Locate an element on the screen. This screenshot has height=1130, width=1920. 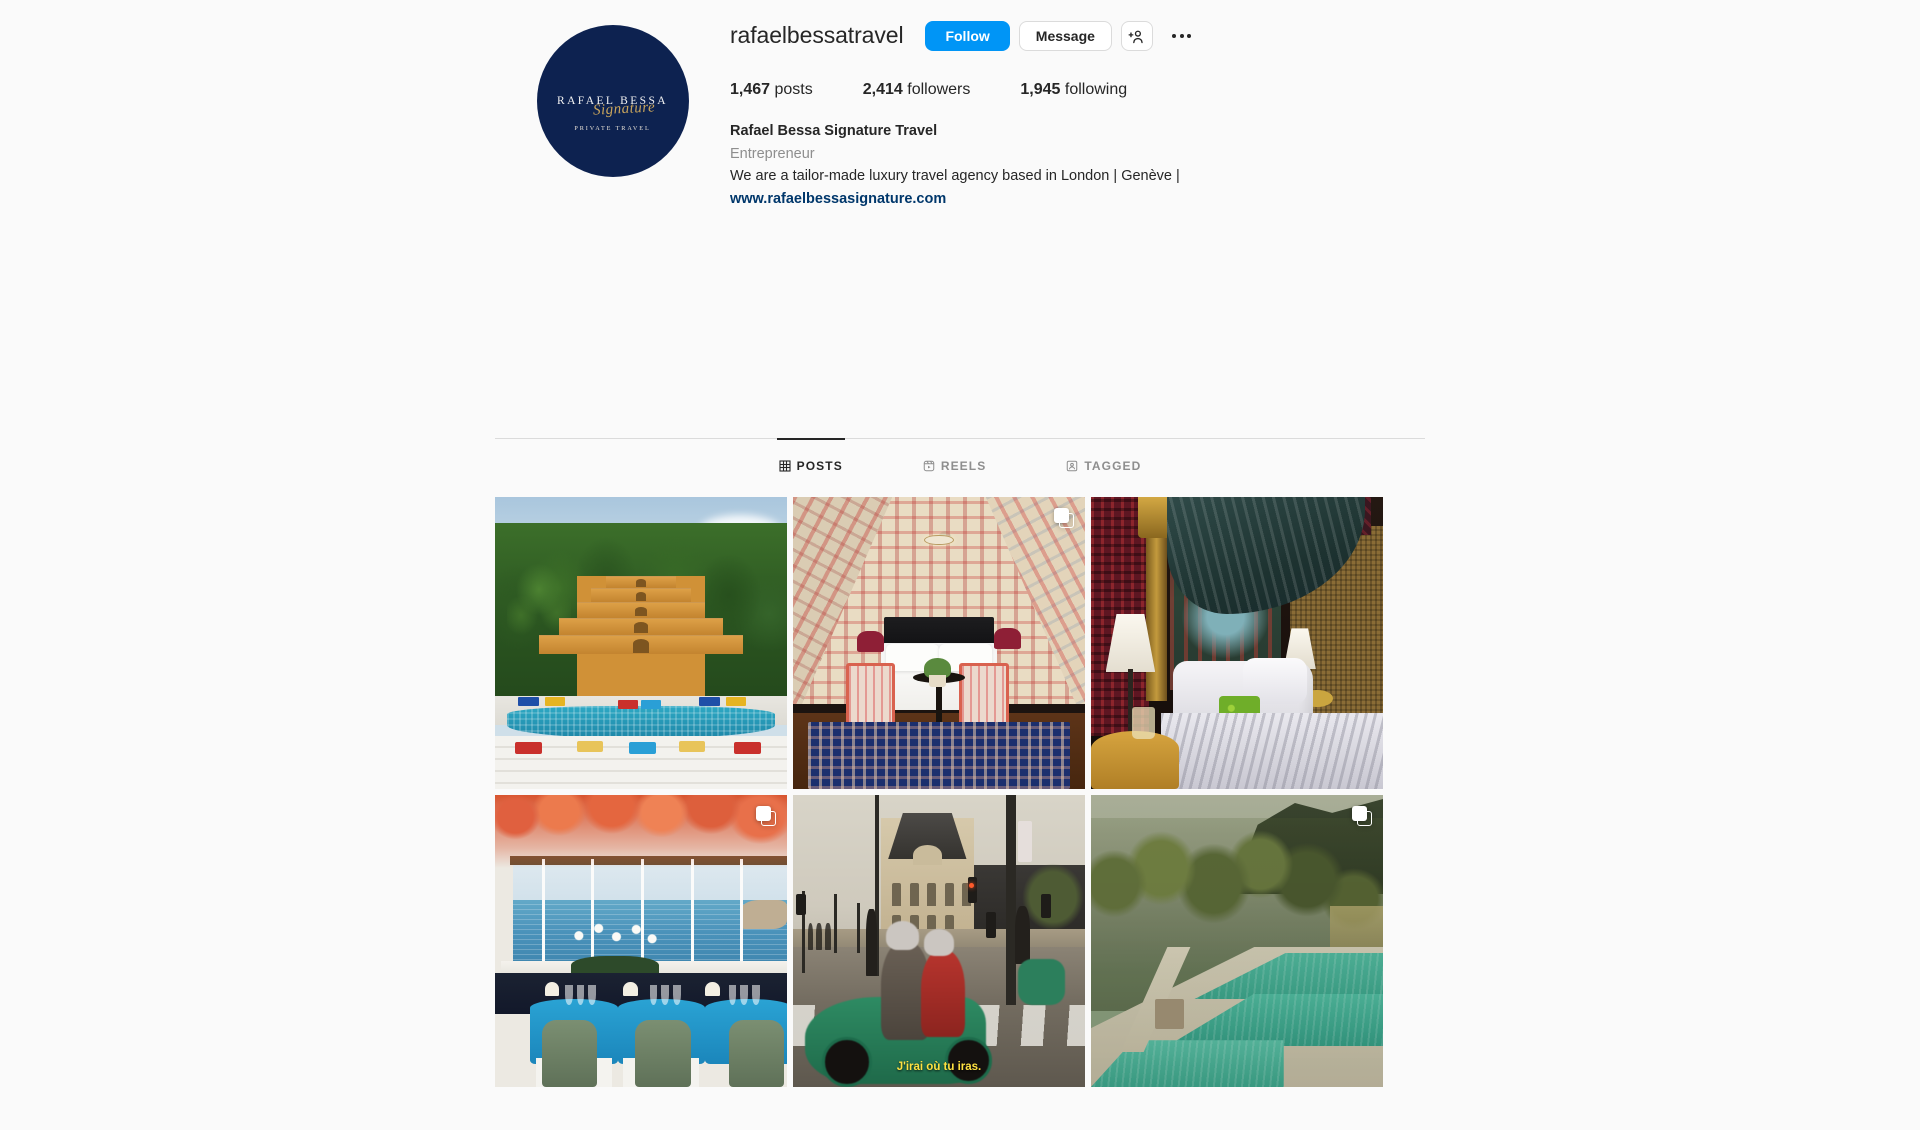
avatar-script-text: Signature is located at coordinates (624, 109).